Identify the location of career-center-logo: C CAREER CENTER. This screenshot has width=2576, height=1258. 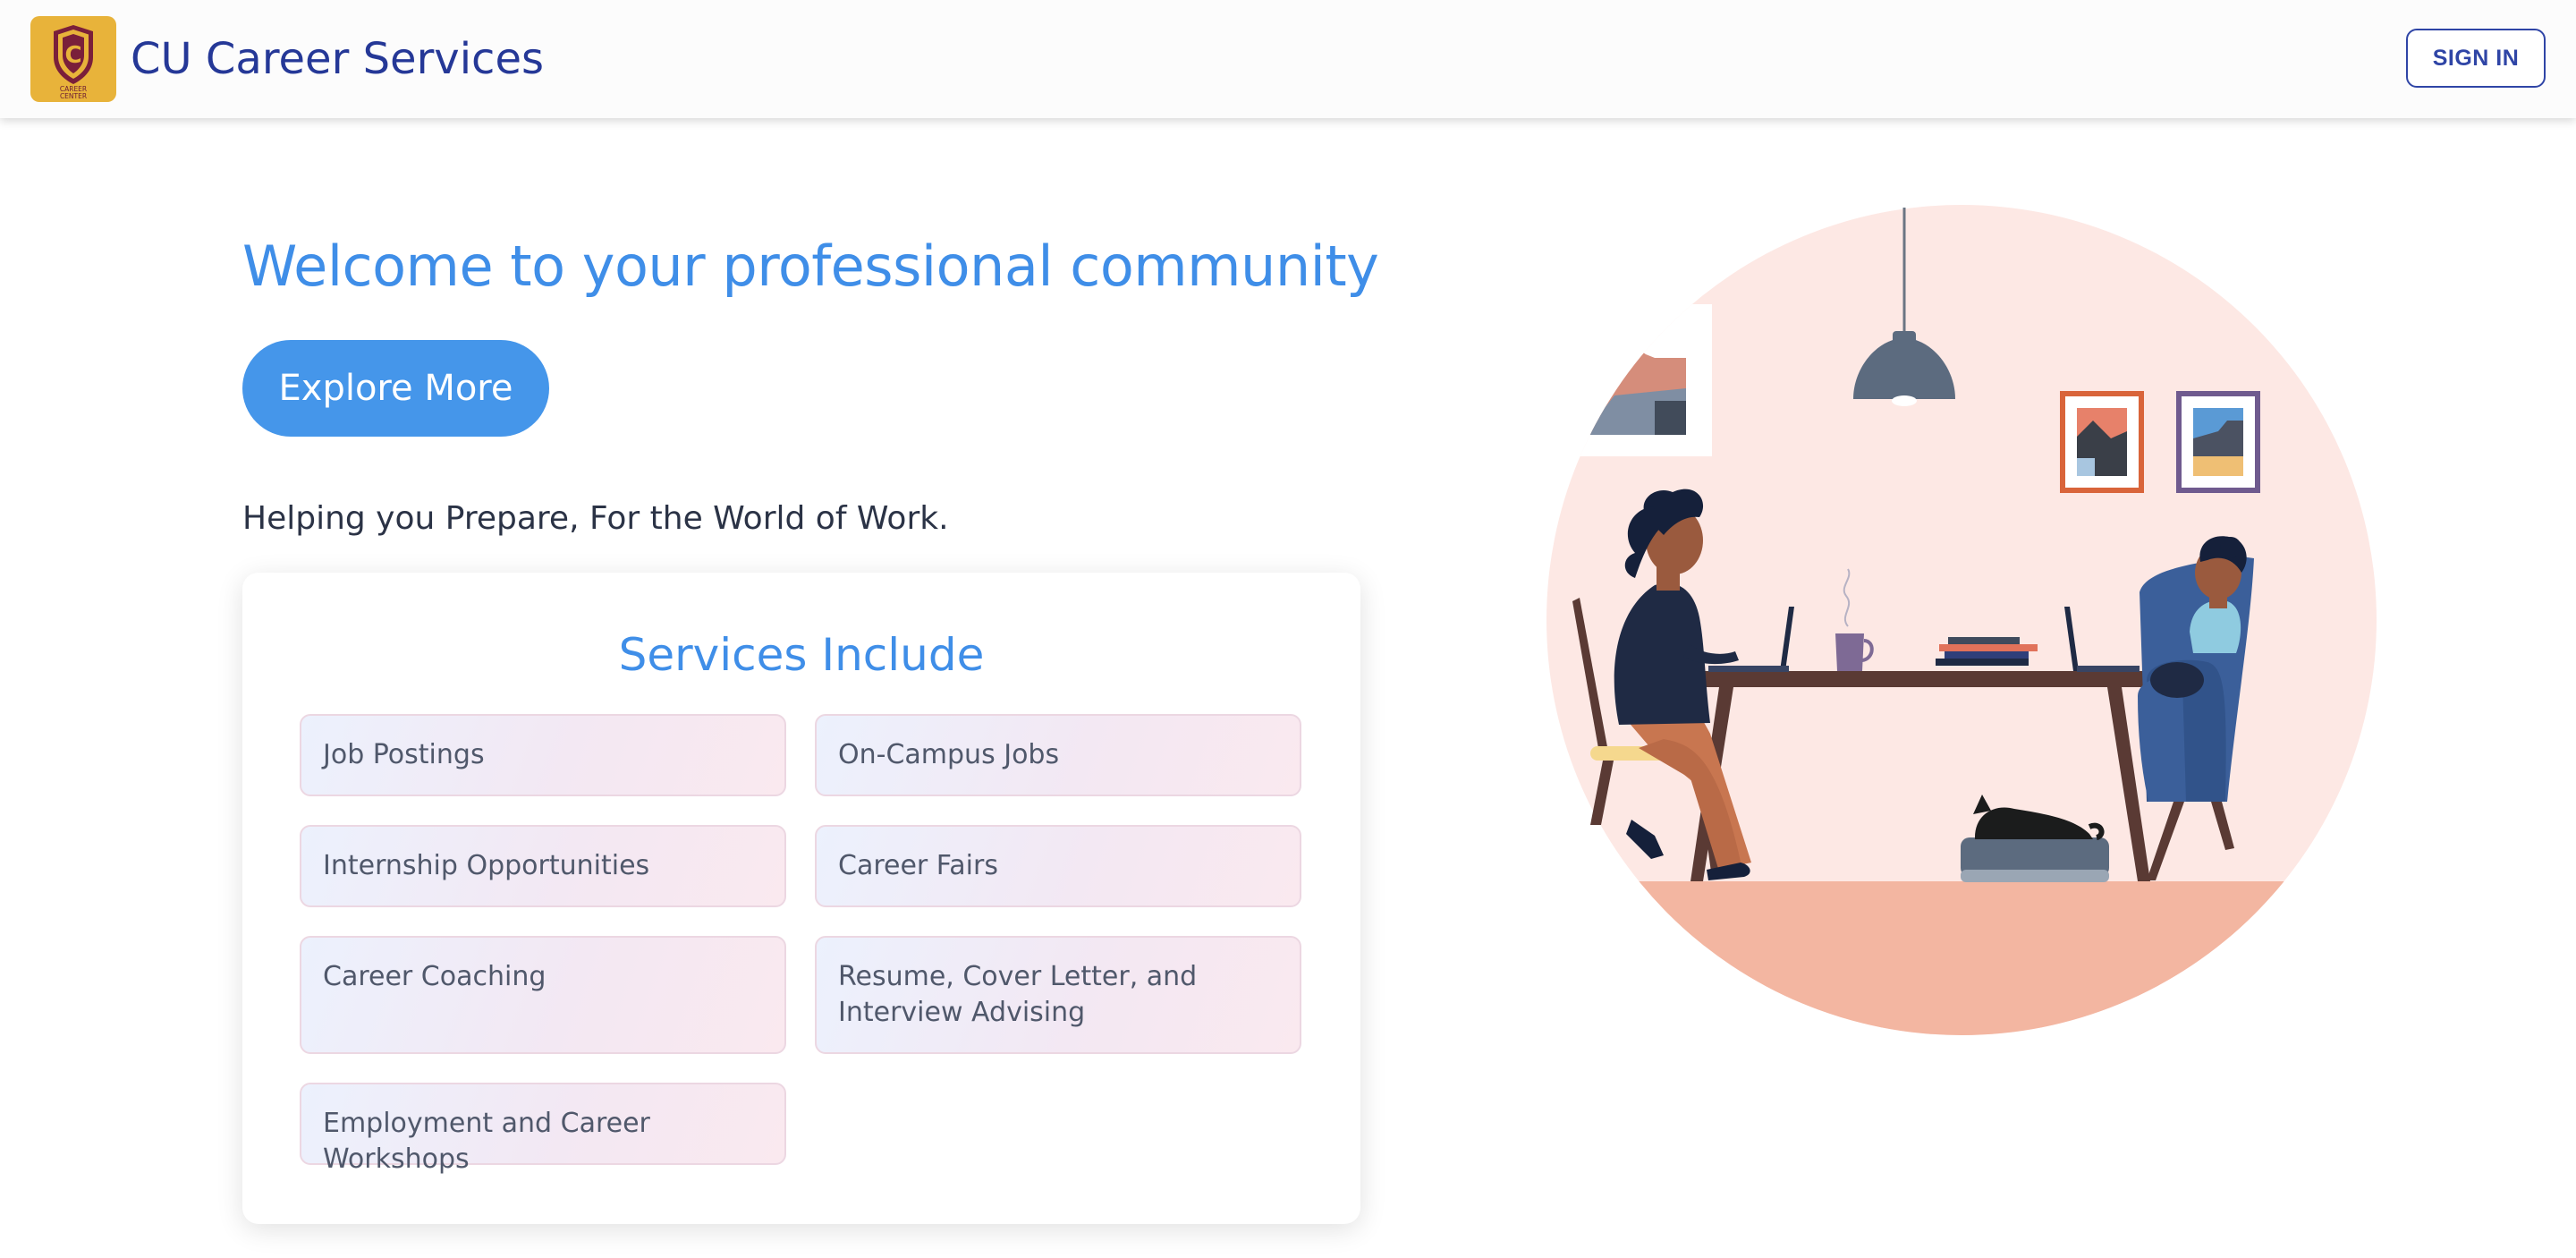
(73, 59).